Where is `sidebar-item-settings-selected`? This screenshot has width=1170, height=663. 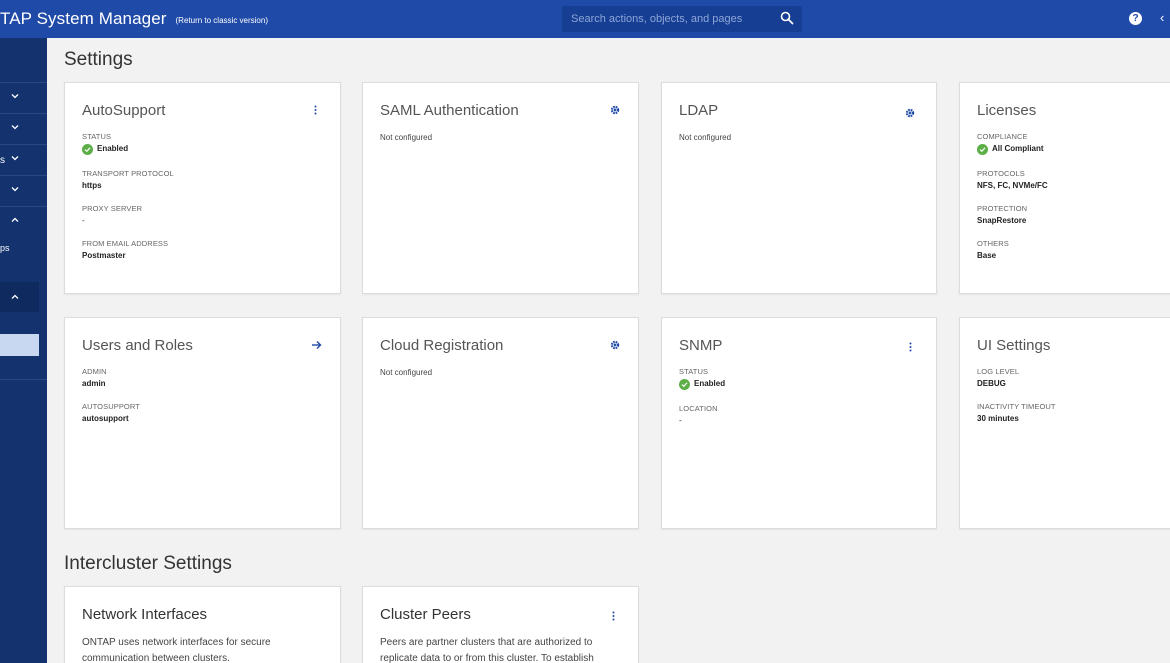 sidebar-item-settings-selected is located at coordinates (19, 345).